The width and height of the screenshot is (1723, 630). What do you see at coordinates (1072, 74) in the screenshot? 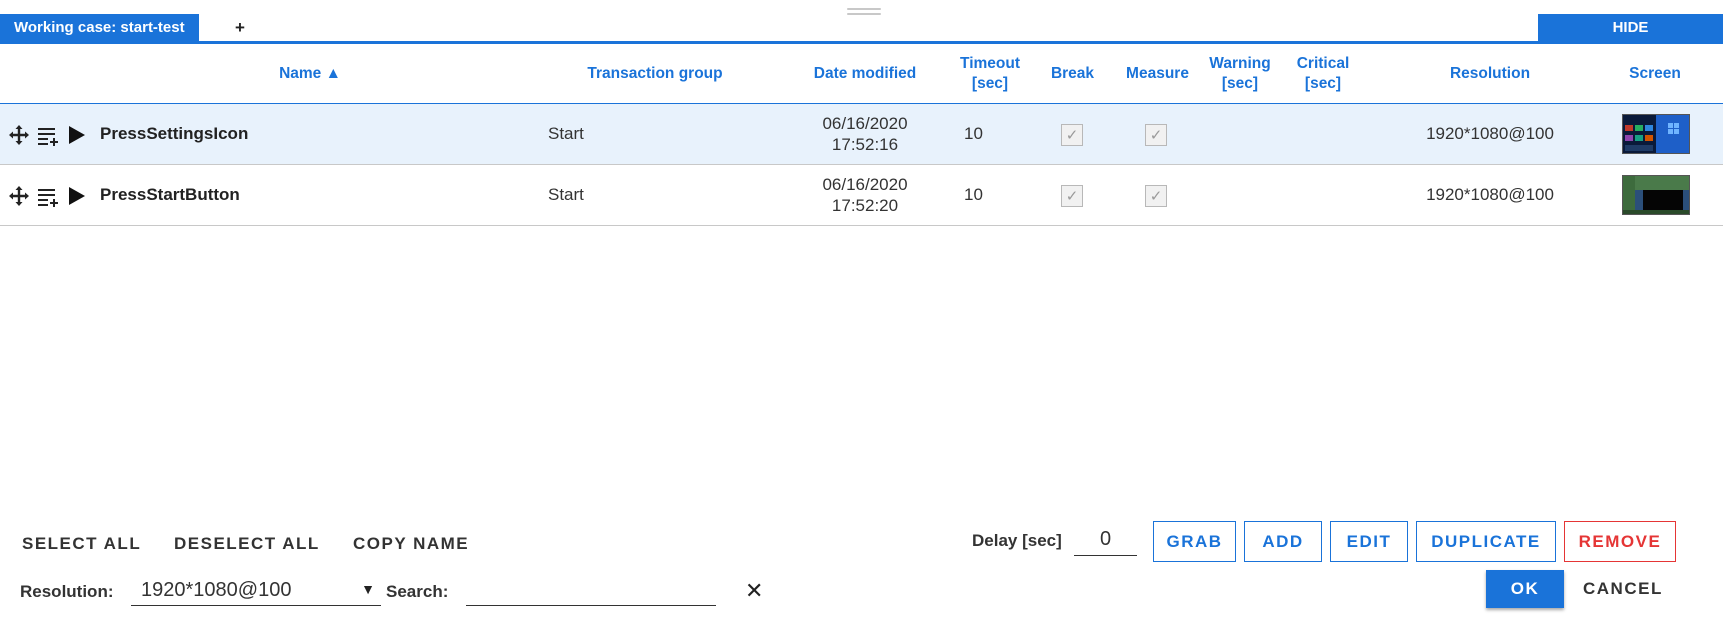
I see `column-header-break: Break` at bounding box center [1072, 74].